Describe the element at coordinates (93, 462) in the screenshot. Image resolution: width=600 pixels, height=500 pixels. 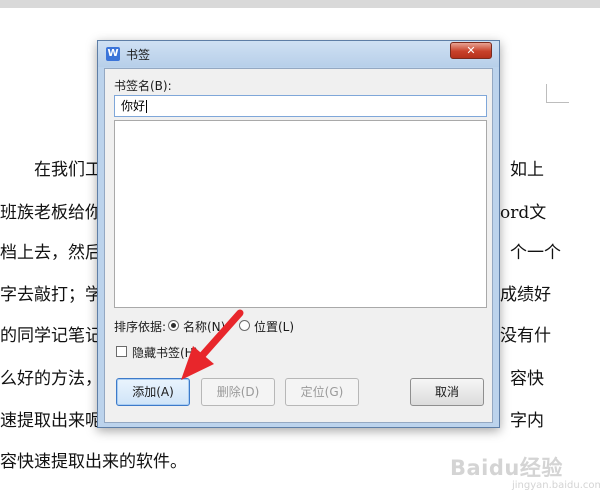
I see `doc-text-line: 容快速提取出来的软件。` at that location.